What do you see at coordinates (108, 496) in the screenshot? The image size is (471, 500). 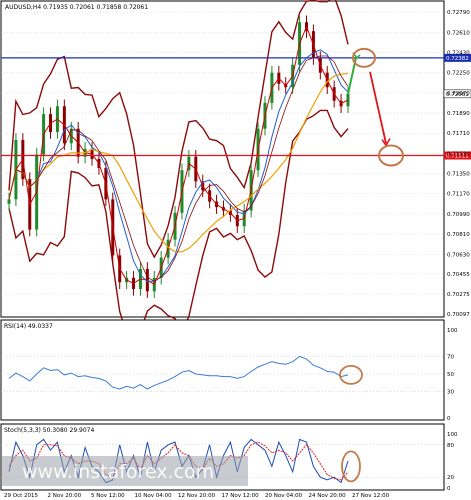 I see `x-tick-label: 5 Nov 12:00` at bounding box center [108, 496].